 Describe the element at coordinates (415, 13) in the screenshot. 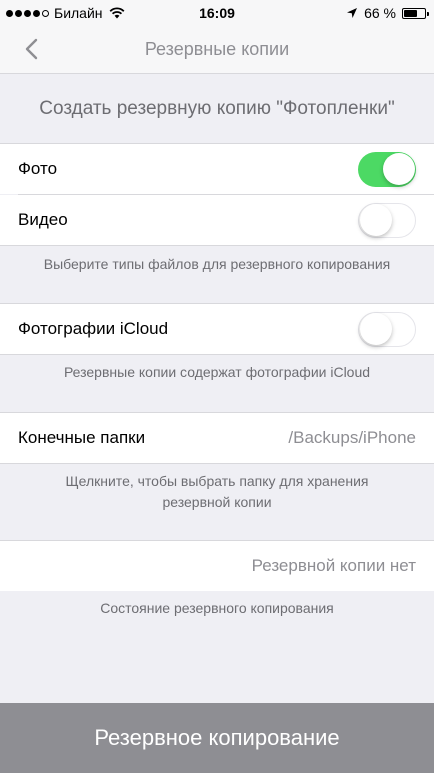

I see `battery-icon` at that location.